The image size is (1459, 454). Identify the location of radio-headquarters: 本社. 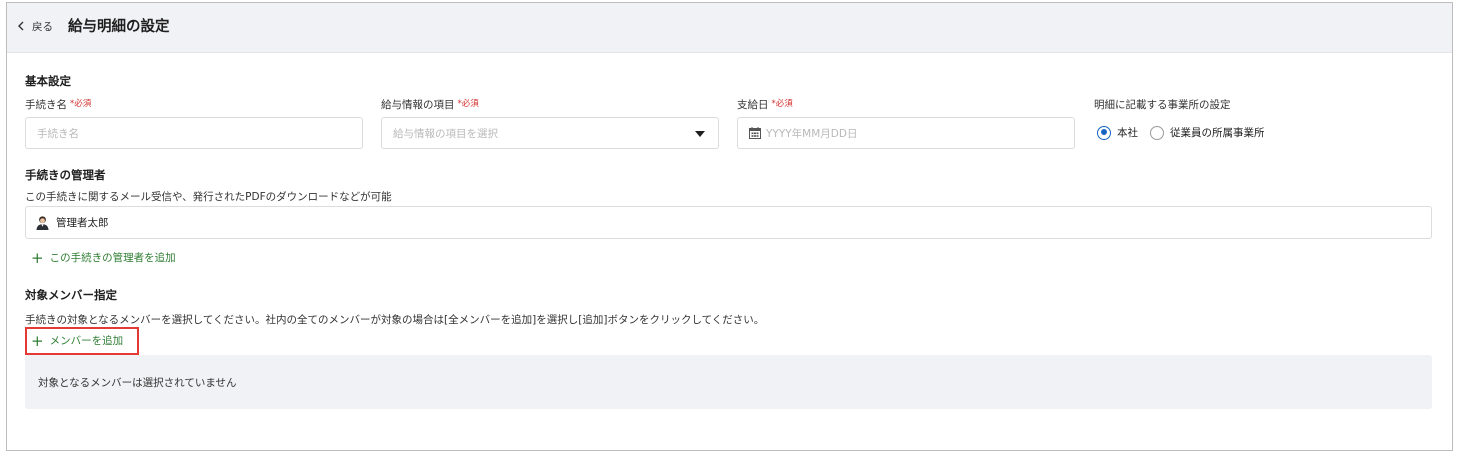
(1117, 132).